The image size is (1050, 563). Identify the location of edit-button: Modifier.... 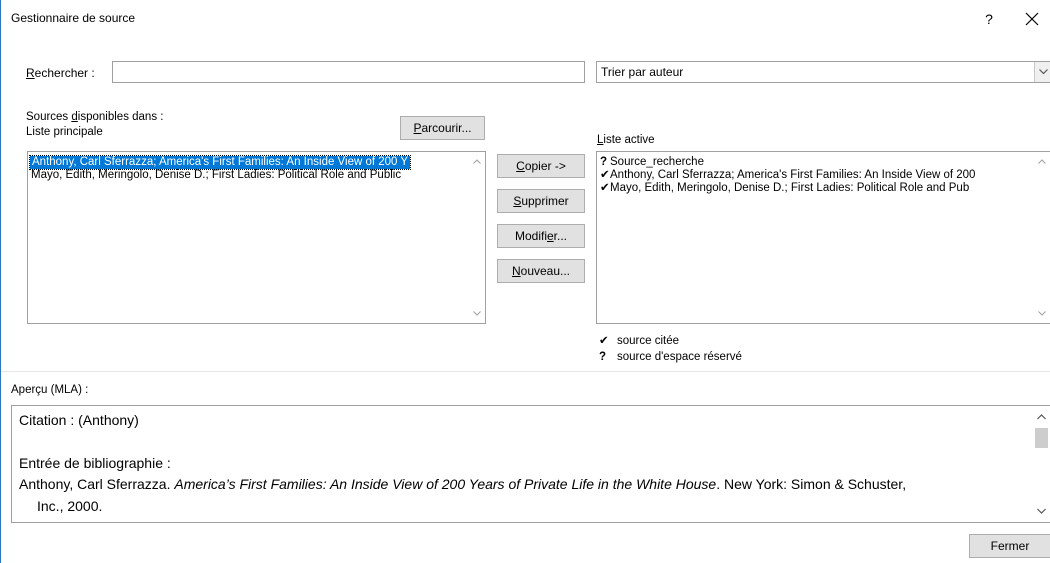
(541, 236).